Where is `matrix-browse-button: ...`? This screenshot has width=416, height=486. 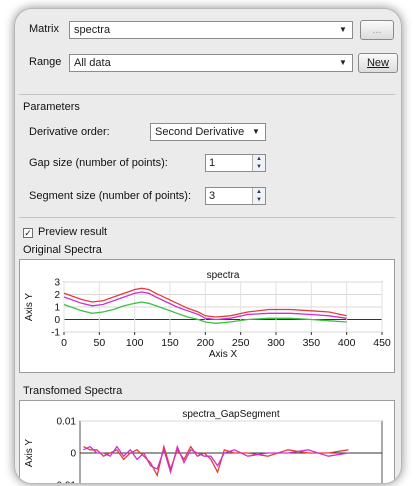 matrix-browse-button: ... is located at coordinates (377, 30).